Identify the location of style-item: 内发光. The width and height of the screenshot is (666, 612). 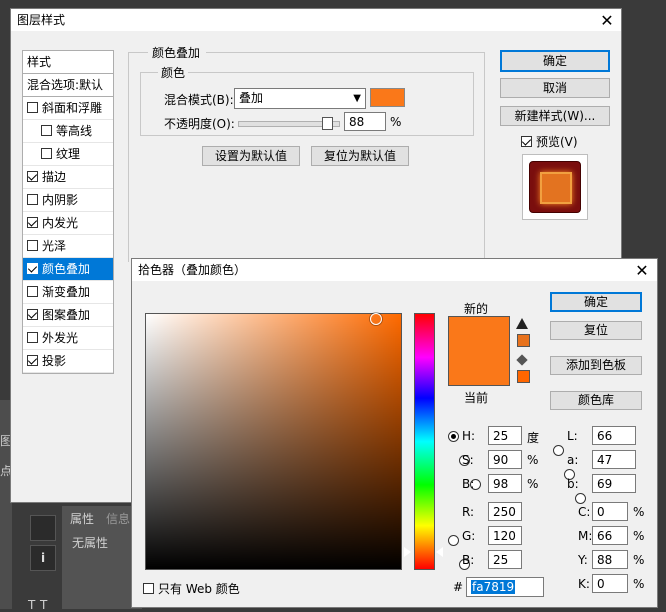
(68, 223).